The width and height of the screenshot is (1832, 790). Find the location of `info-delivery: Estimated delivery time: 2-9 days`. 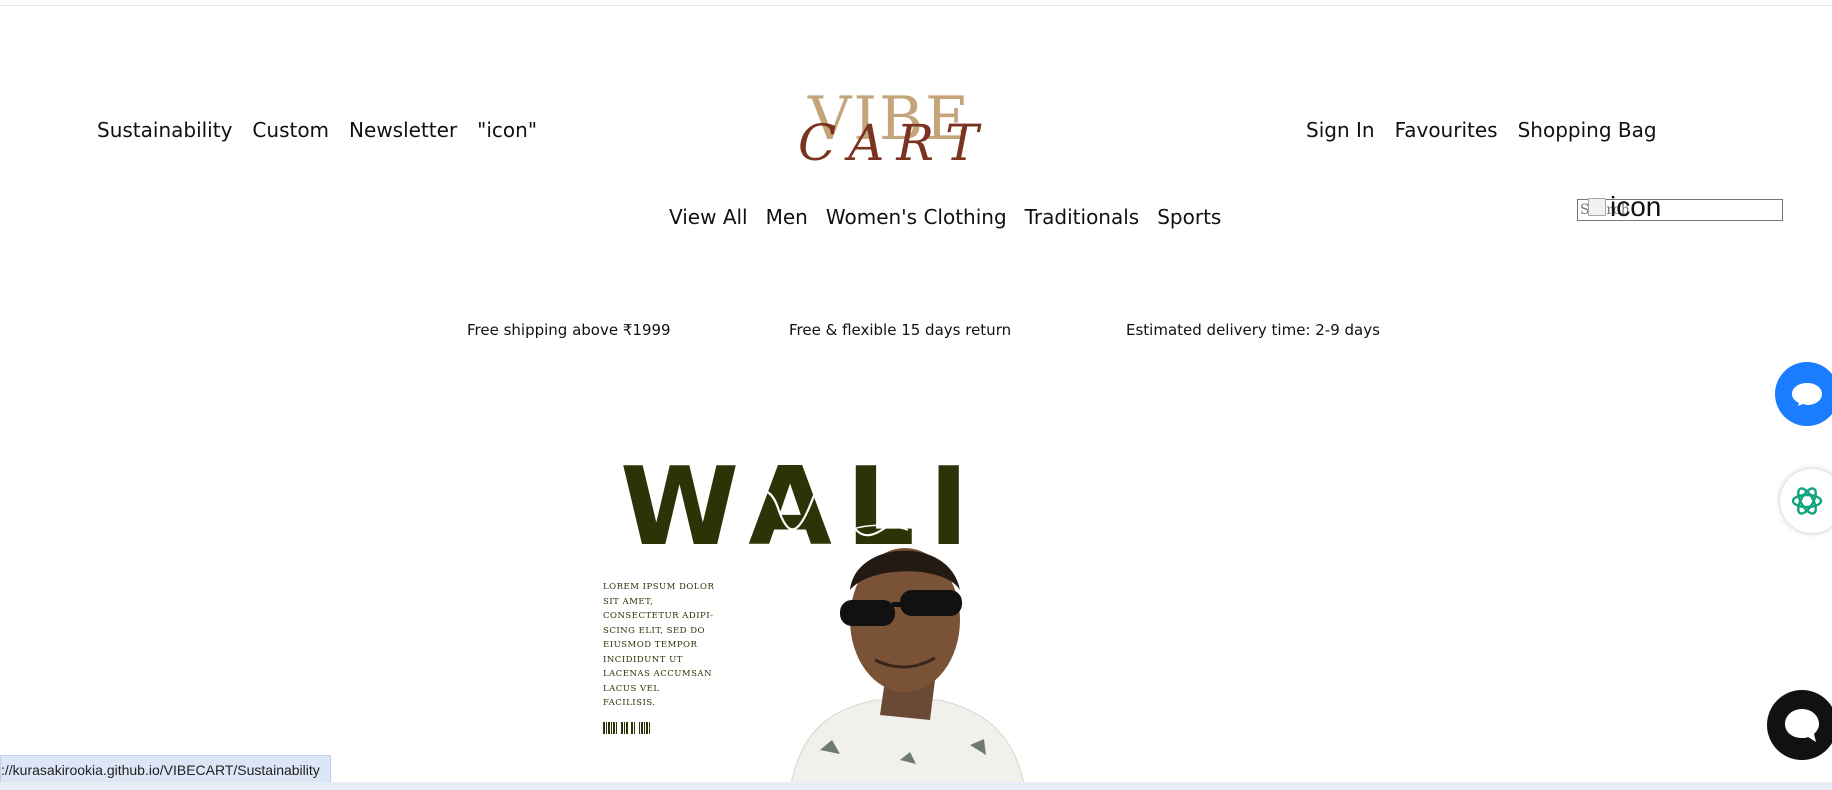

info-delivery: Estimated delivery time: 2-9 days is located at coordinates (1253, 330).